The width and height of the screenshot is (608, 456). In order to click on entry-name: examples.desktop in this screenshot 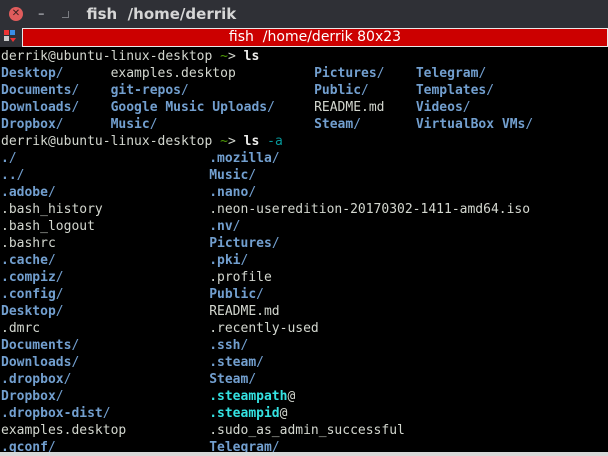, I will do `click(64, 430)`.